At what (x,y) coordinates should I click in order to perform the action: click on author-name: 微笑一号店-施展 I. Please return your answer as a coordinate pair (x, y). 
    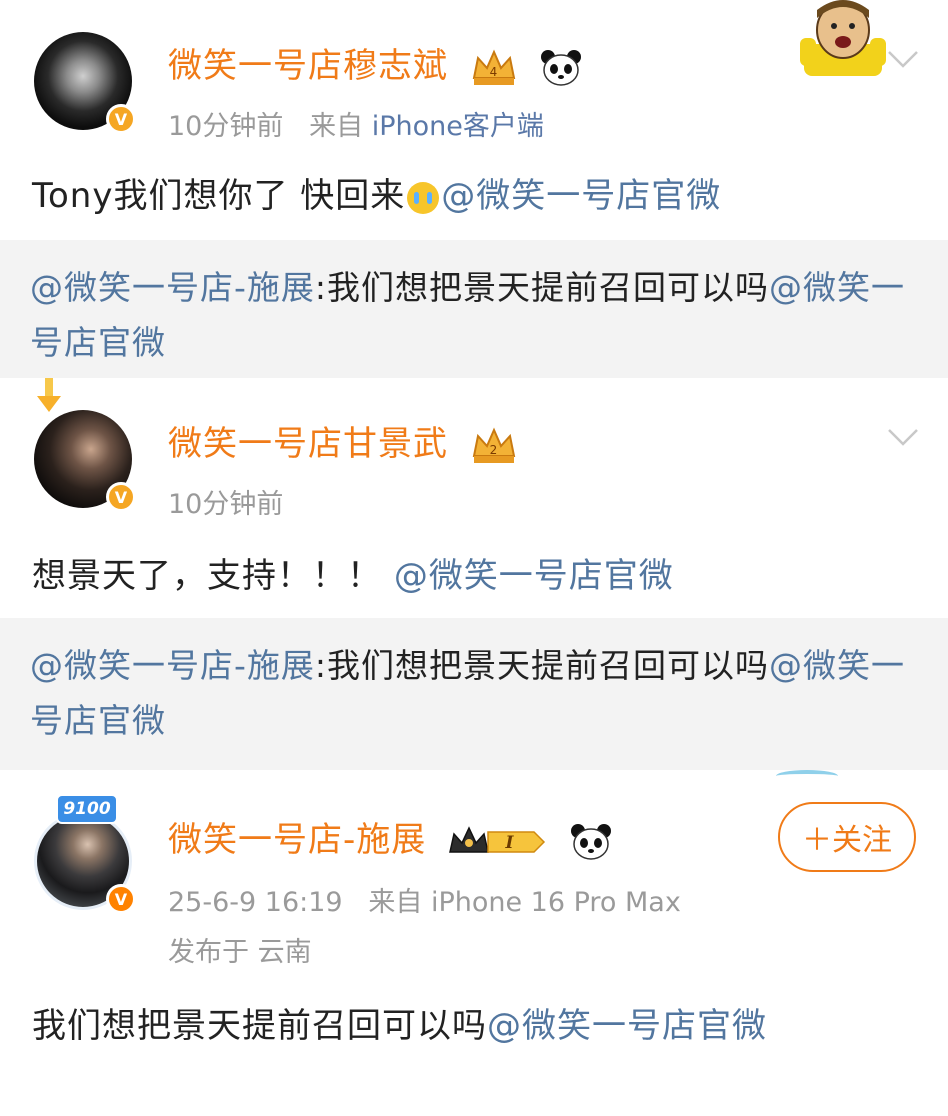
    Looking at the image, I should click on (390, 837).